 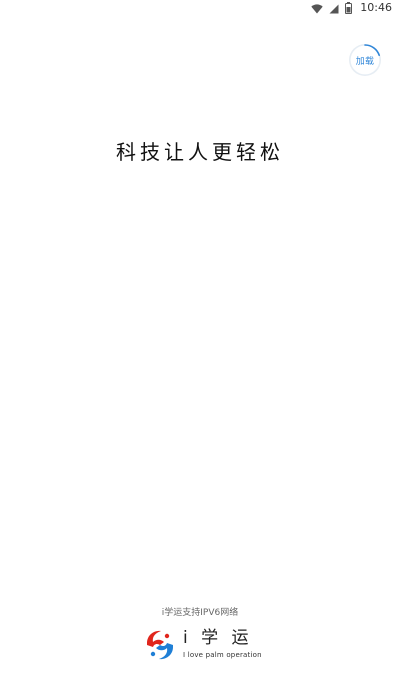 I want to click on battery-icon, so click(x=349, y=9).